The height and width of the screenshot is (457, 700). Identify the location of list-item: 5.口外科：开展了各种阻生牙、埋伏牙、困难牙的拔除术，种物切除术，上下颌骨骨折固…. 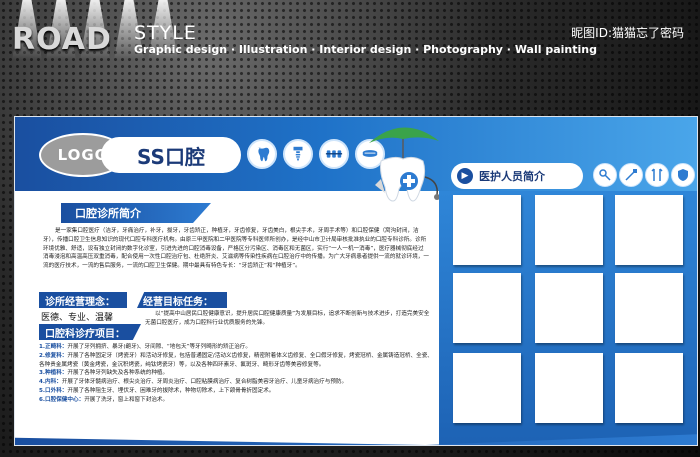
(238, 391).